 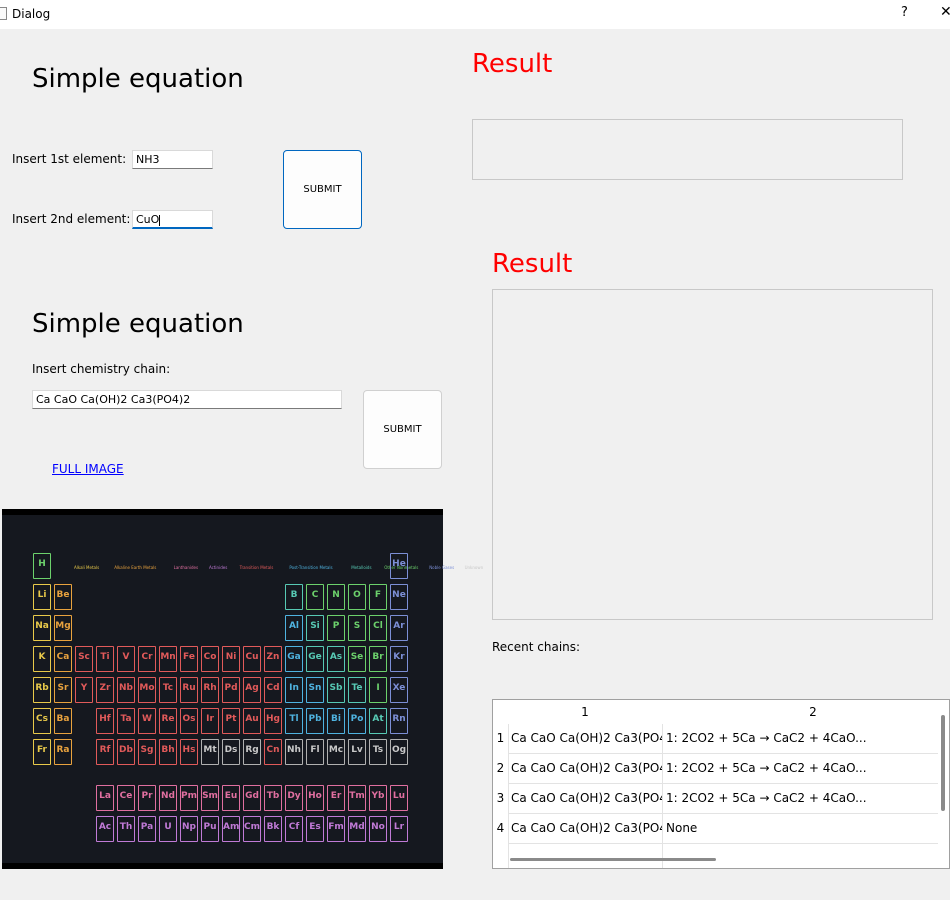 What do you see at coordinates (943, 763) in the screenshot?
I see `vertical-scrollbar` at bounding box center [943, 763].